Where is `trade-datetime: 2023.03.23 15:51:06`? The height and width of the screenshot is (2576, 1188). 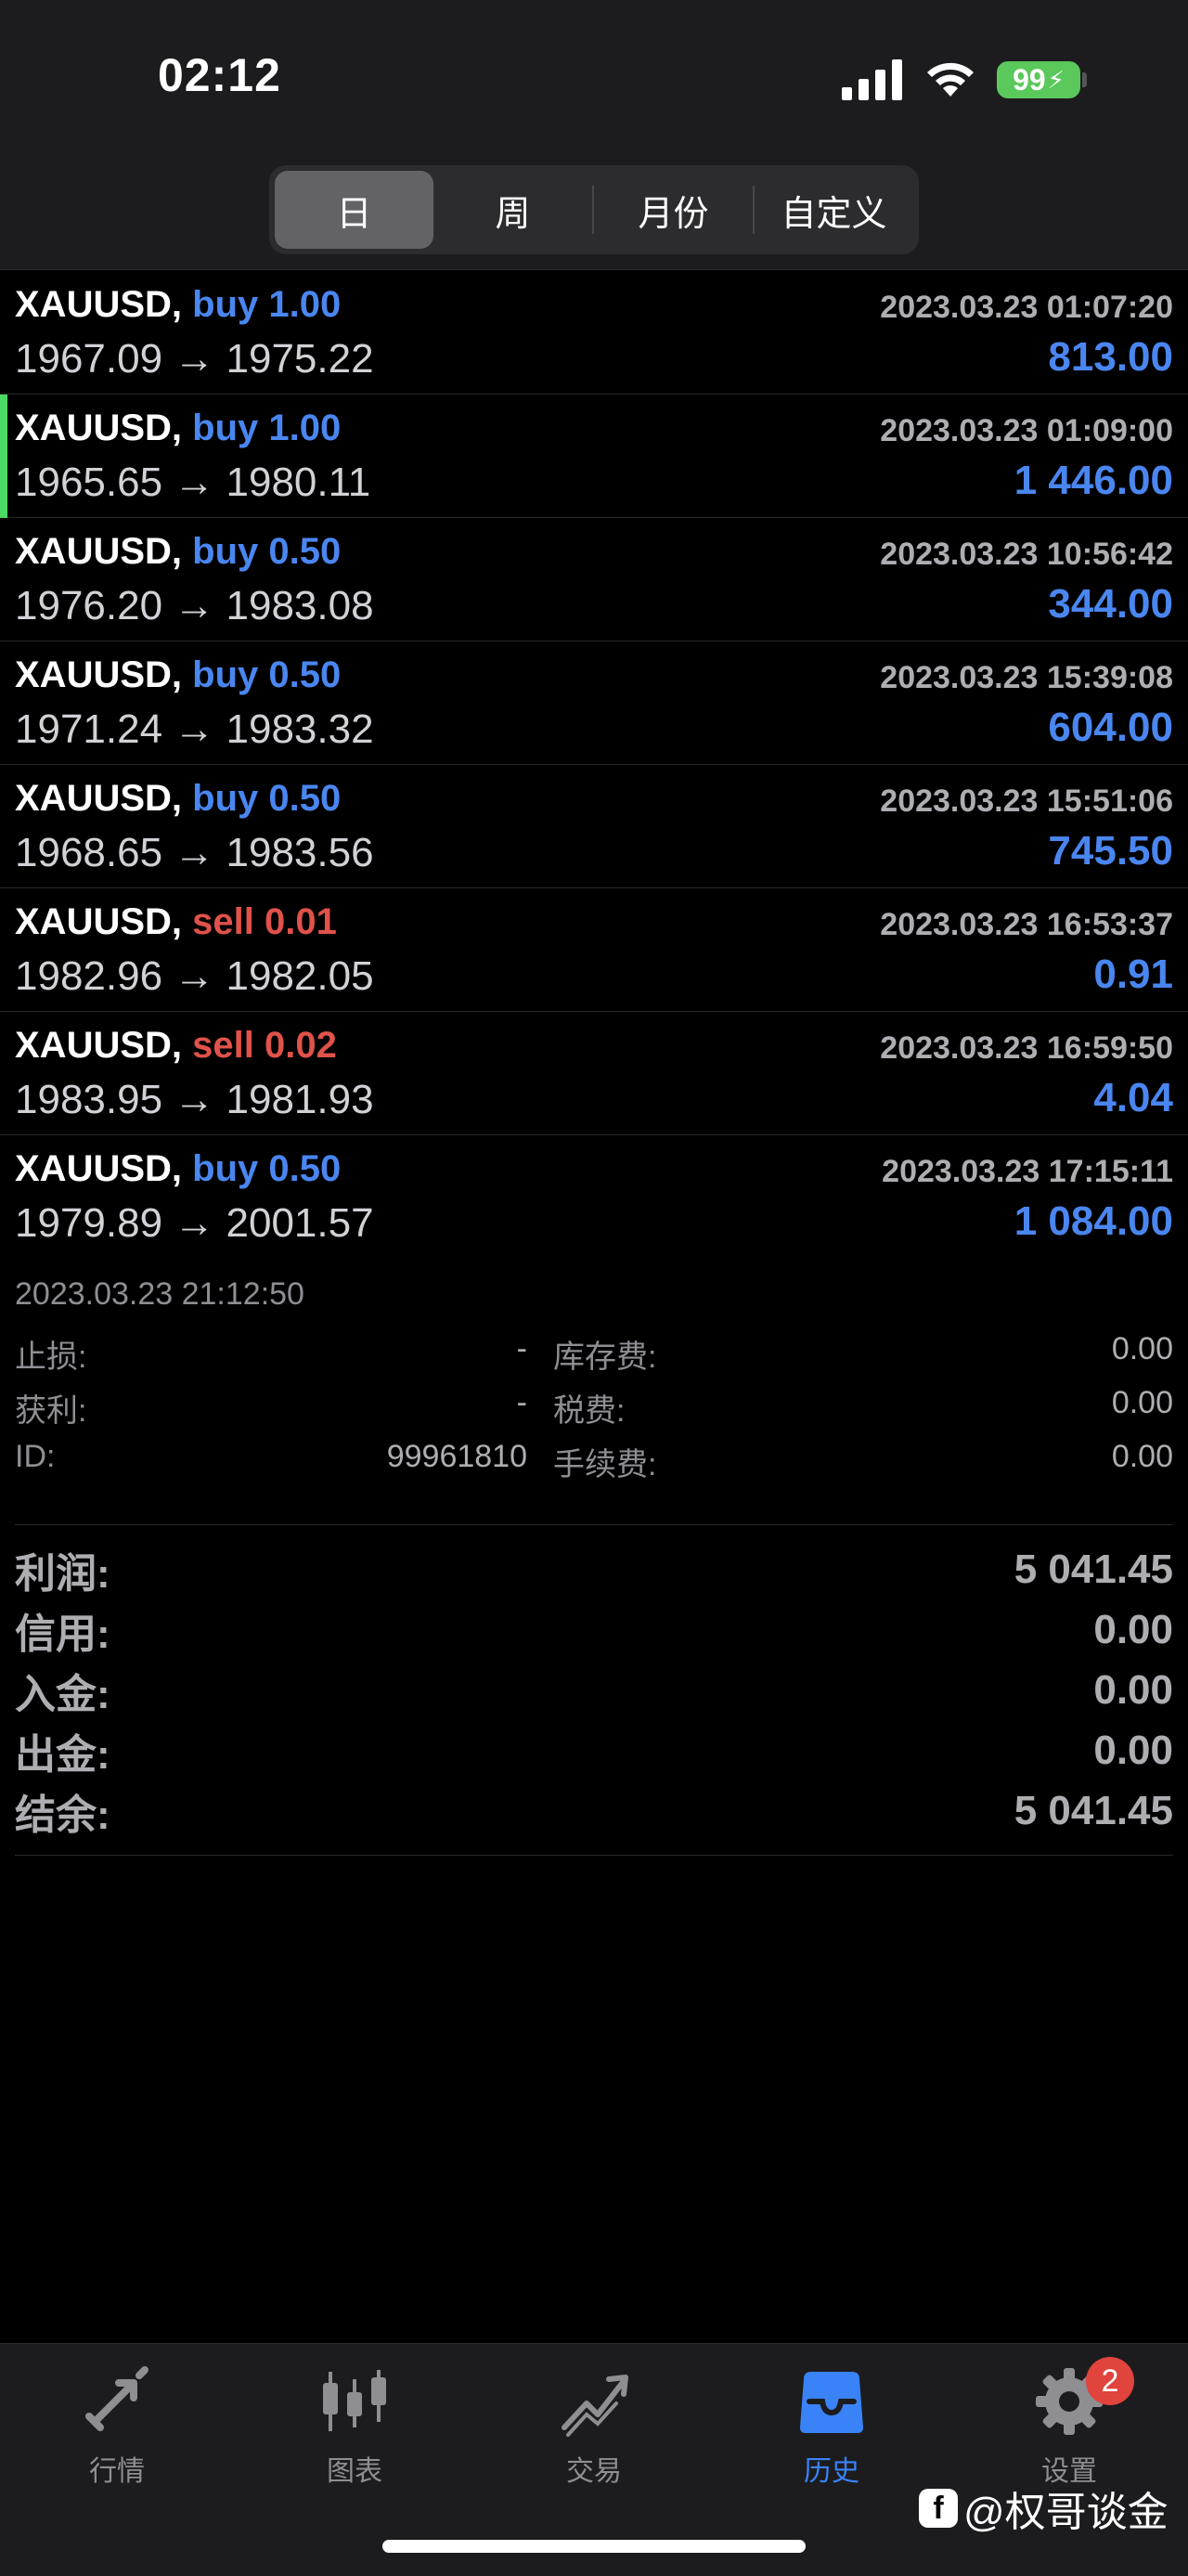 trade-datetime: 2023.03.23 15:51:06 is located at coordinates (1026, 801).